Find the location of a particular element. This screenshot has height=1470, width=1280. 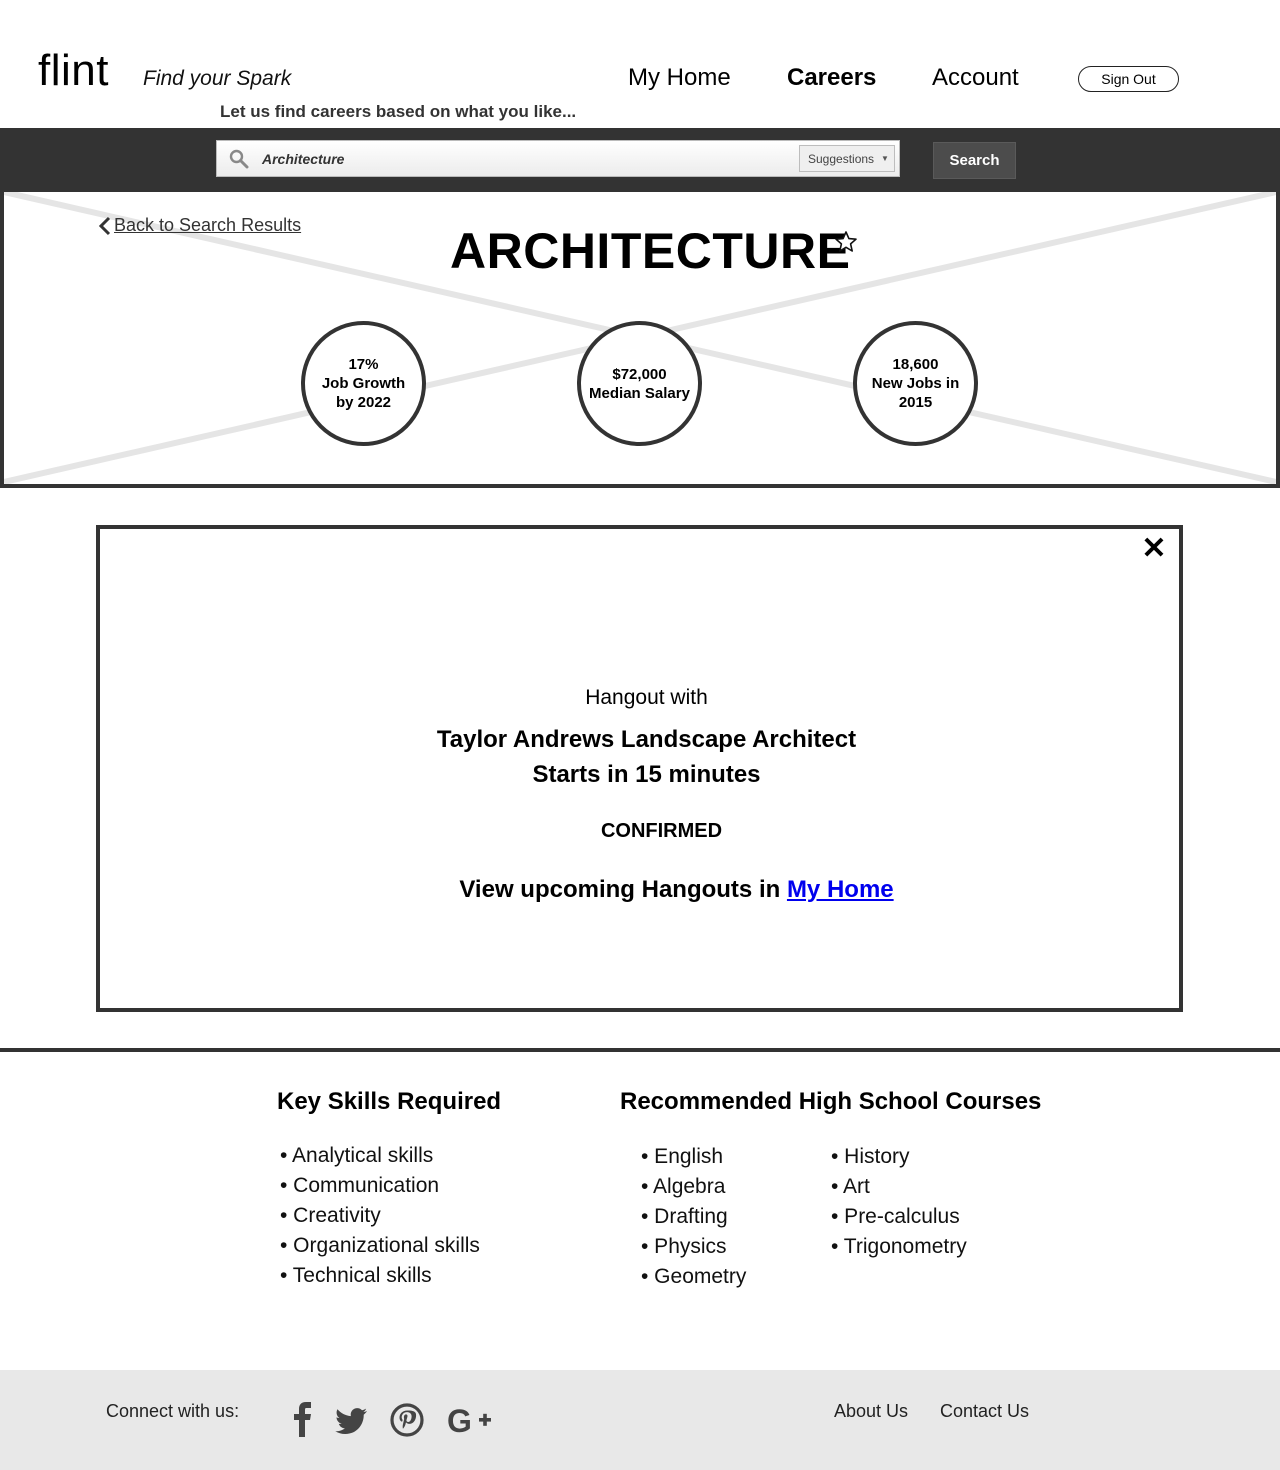

nav-my-home: My Home is located at coordinates (679, 78).